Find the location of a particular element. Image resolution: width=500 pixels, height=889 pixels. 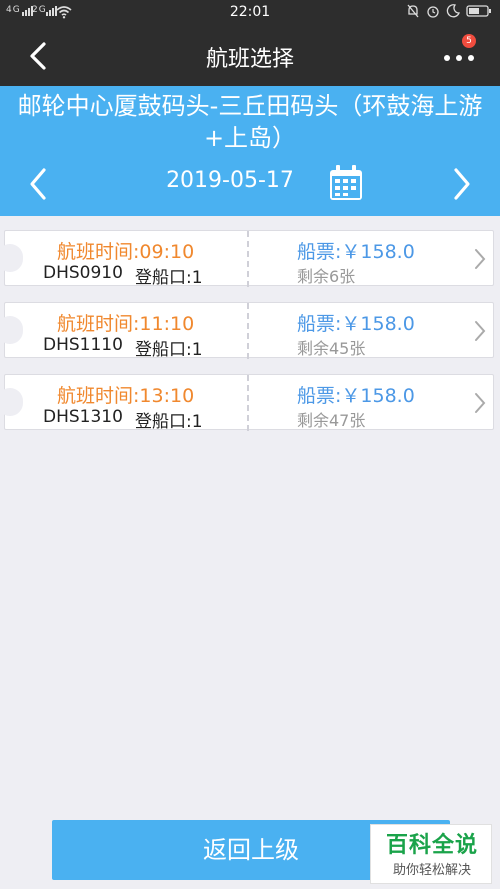

watermark-subtitle: 助你轻松解决 is located at coordinates (431, 870).